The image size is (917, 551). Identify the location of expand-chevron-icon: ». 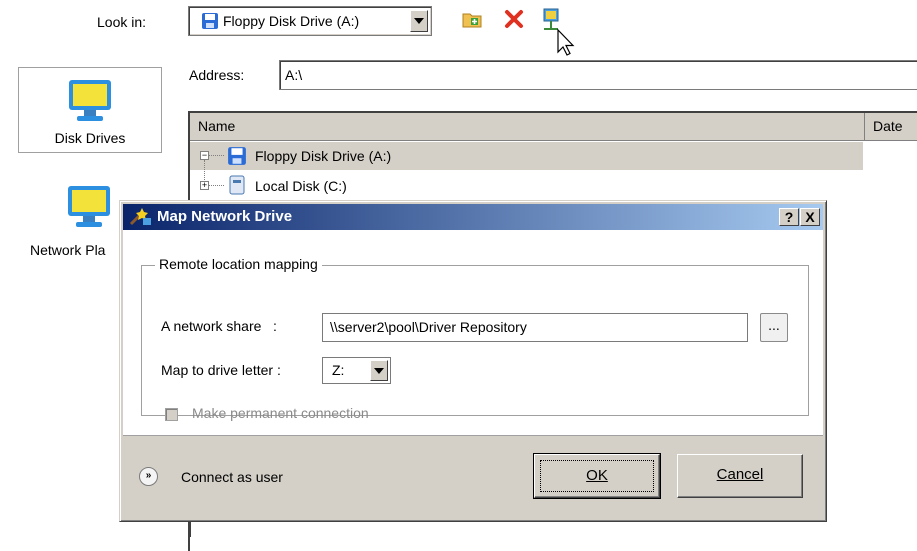
(148, 476).